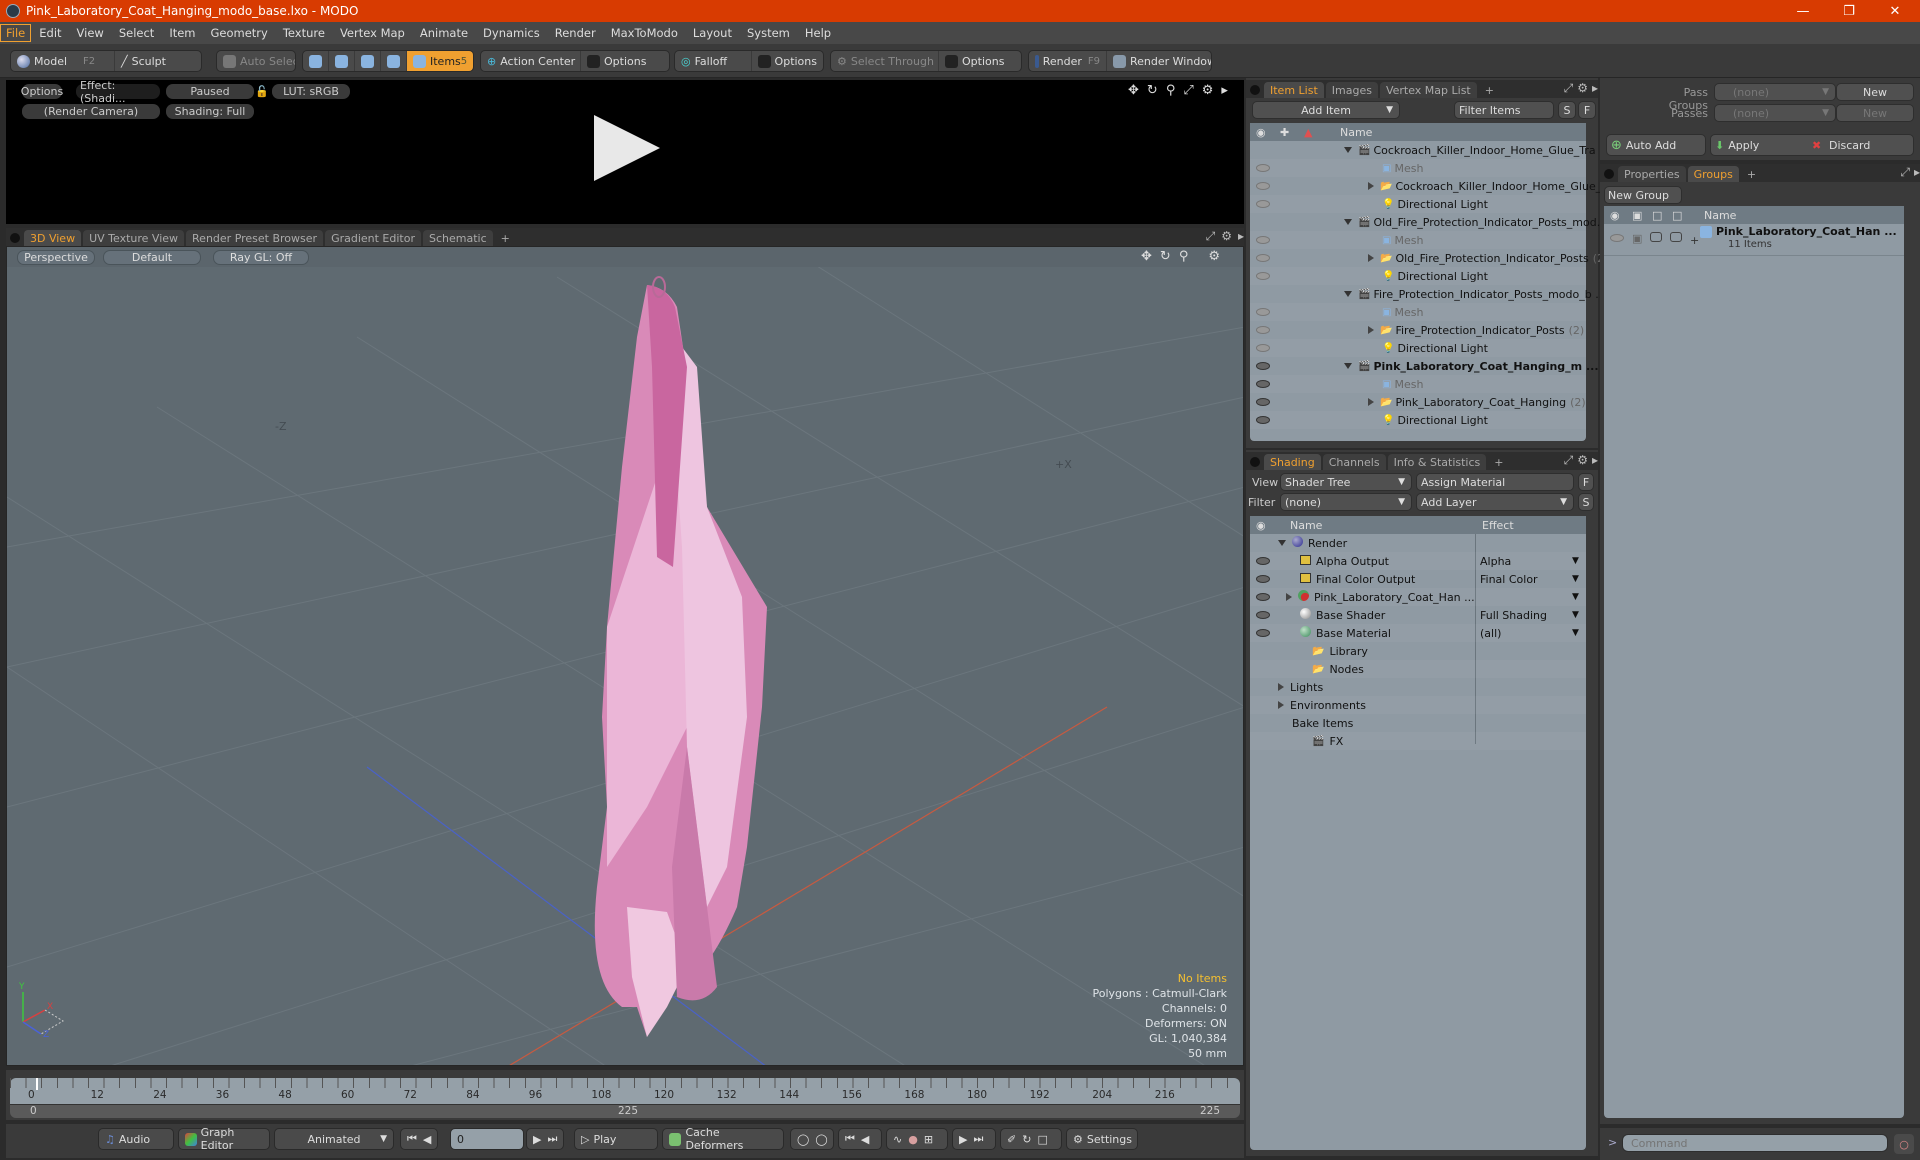 The image size is (1920, 1160). I want to click on shader-tree-row: Pink_Laboratory_Coat_Han ... ▼, so click(1418, 597).